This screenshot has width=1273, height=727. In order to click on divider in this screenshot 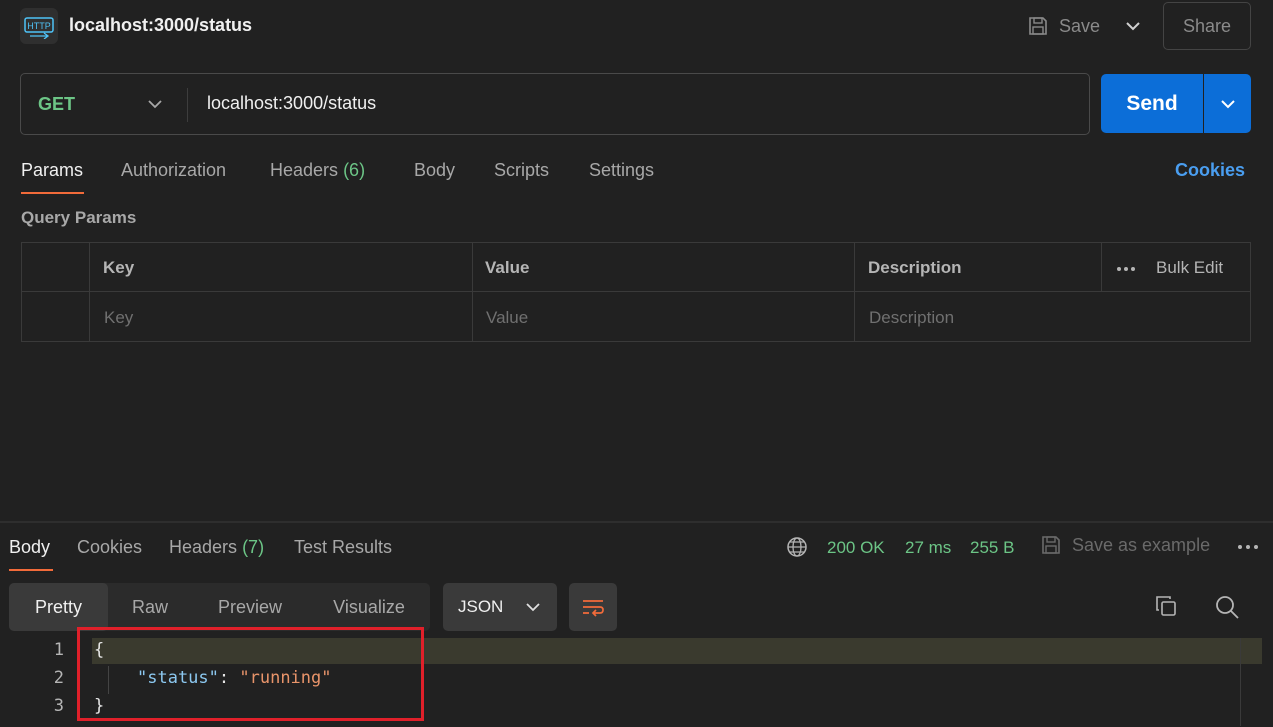, I will do `click(187, 105)`.